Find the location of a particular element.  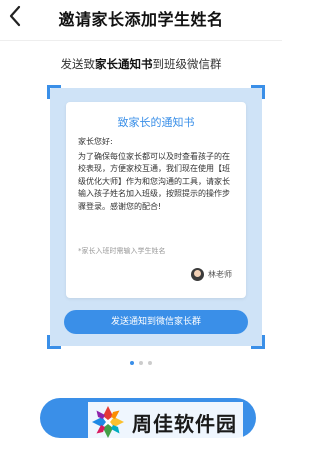

header: 邀请家长添加学生姓名 is located at coordinates (141, 20).